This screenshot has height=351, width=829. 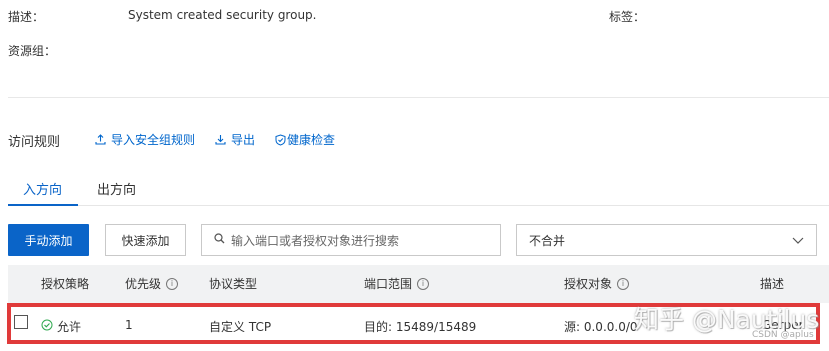 I want to click on search-placeholder: 输入端口或者授权对象进行搜索, so click(x=315, y=240).